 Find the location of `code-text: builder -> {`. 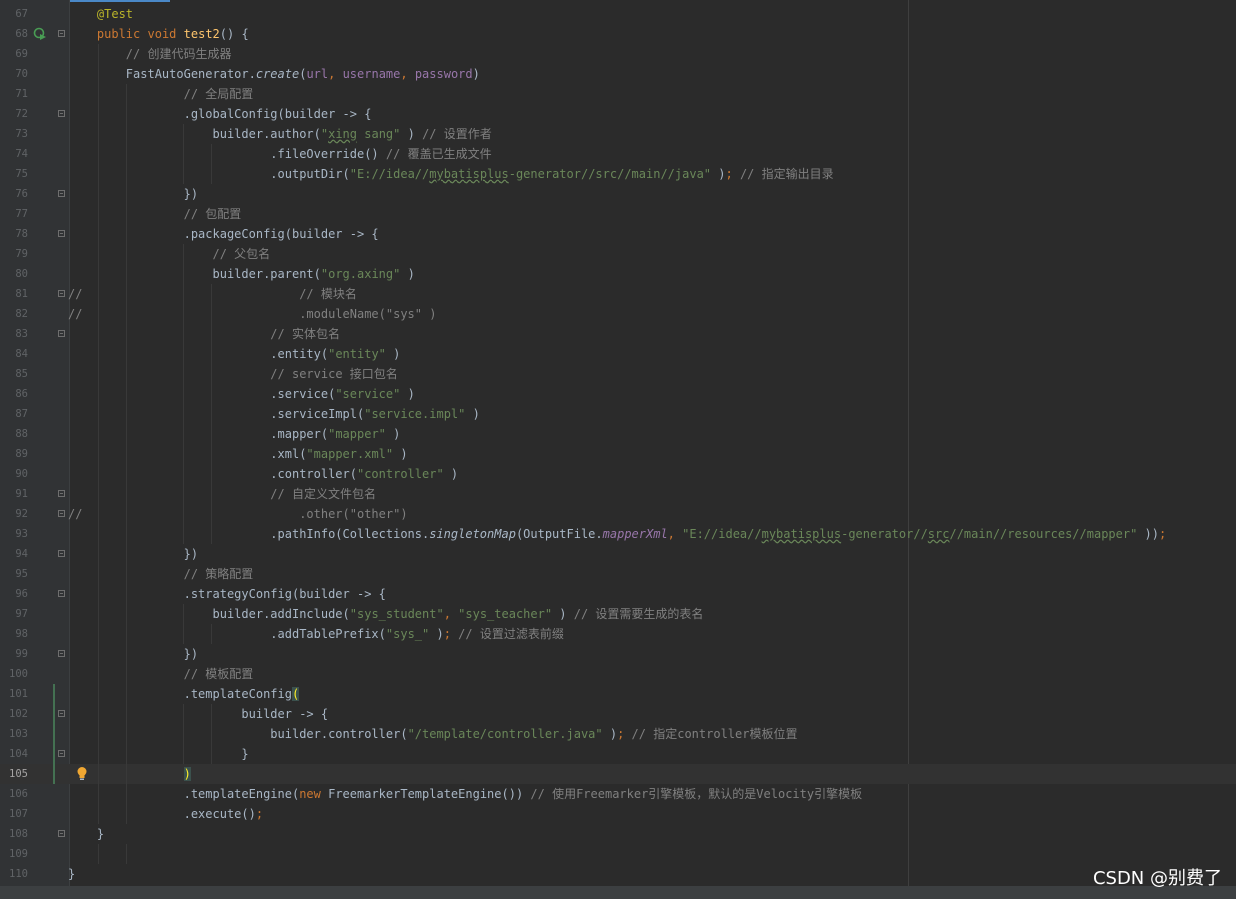

code-text: builder -> { is located at coordinates (198, 714).